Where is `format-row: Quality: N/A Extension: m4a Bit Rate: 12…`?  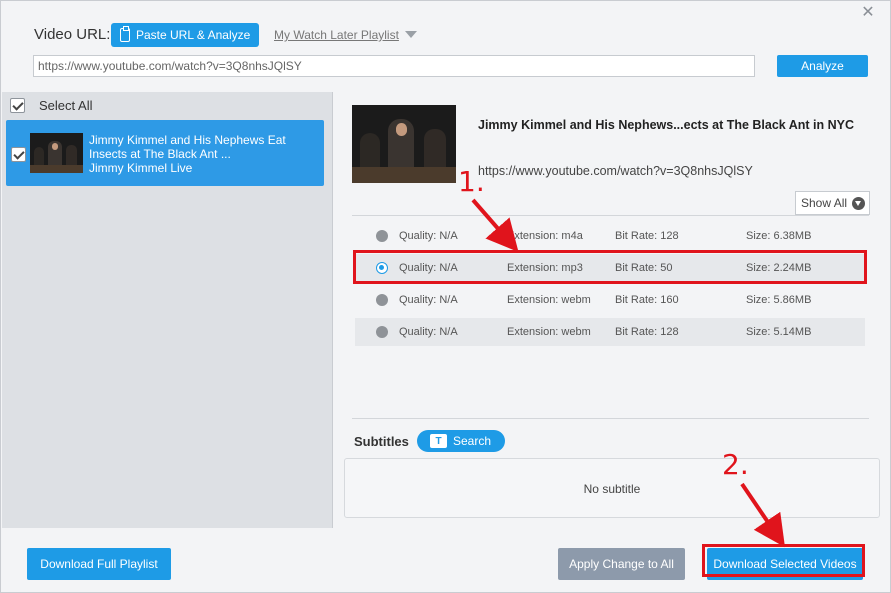 format-row: Quality: N/A Extension: m4a Bit Rate: 12… is located at coordinates (610, 236).